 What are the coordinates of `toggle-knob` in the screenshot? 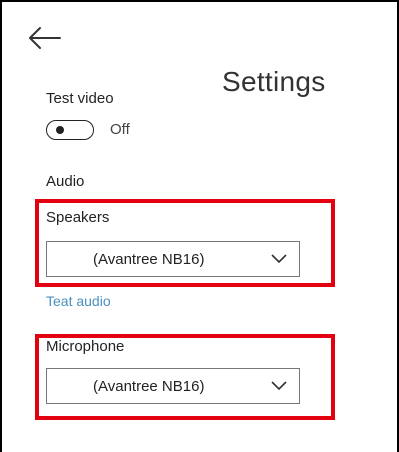 It's located at (60, 130).